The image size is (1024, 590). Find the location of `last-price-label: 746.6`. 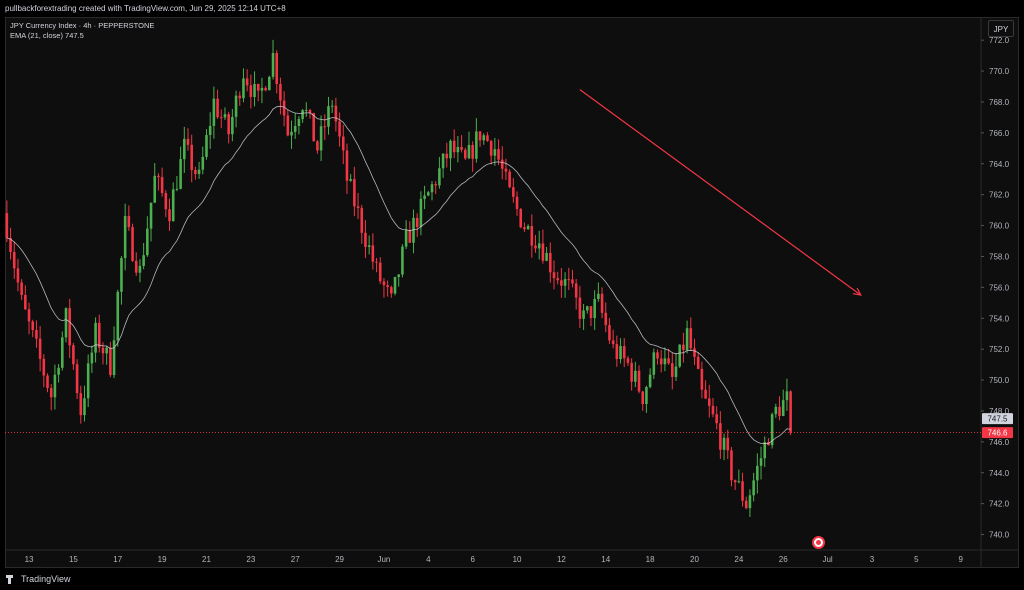

last-price-label: 746.6 is located at coordinates (997, 433).